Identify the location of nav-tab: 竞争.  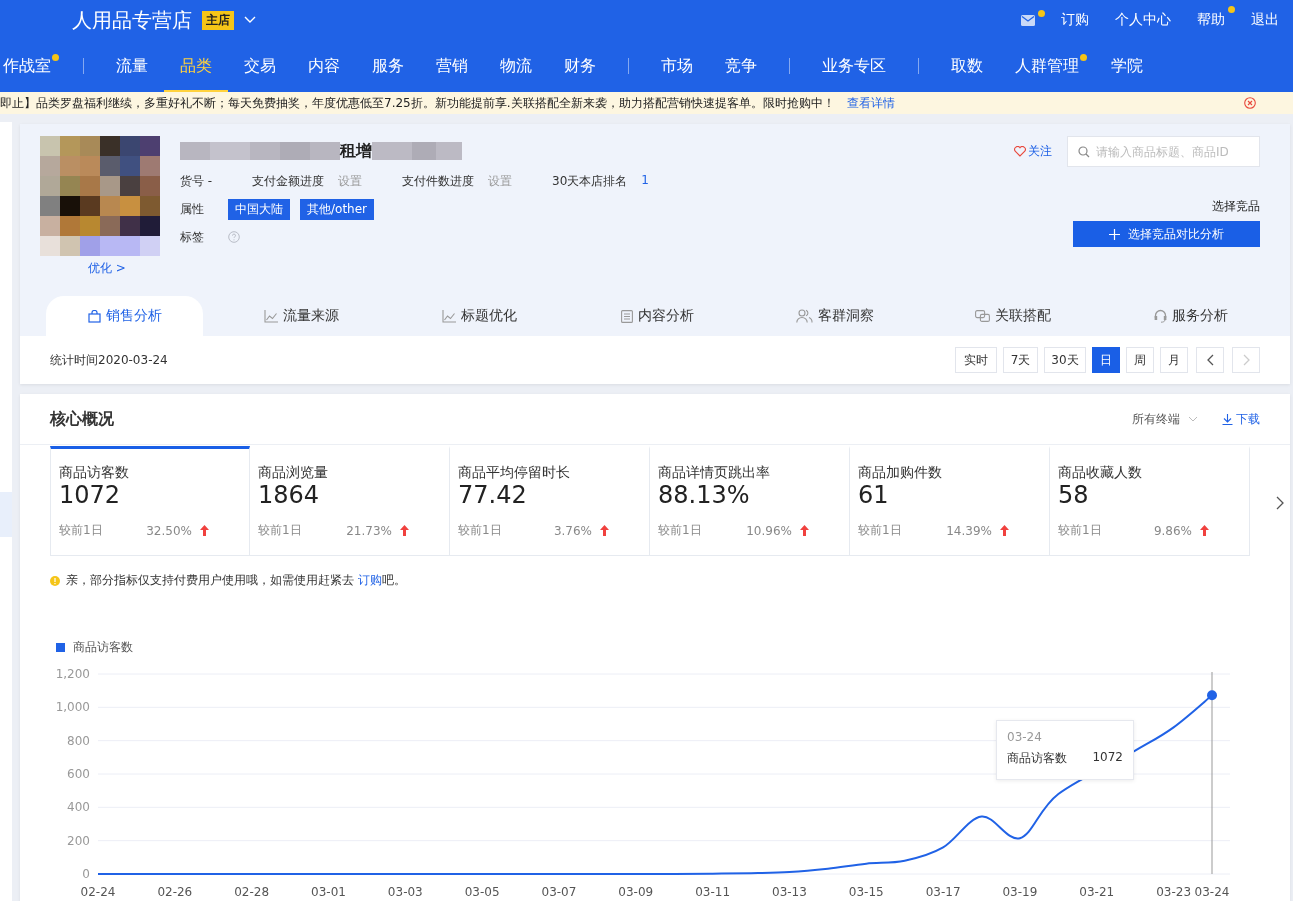
(741, 66).